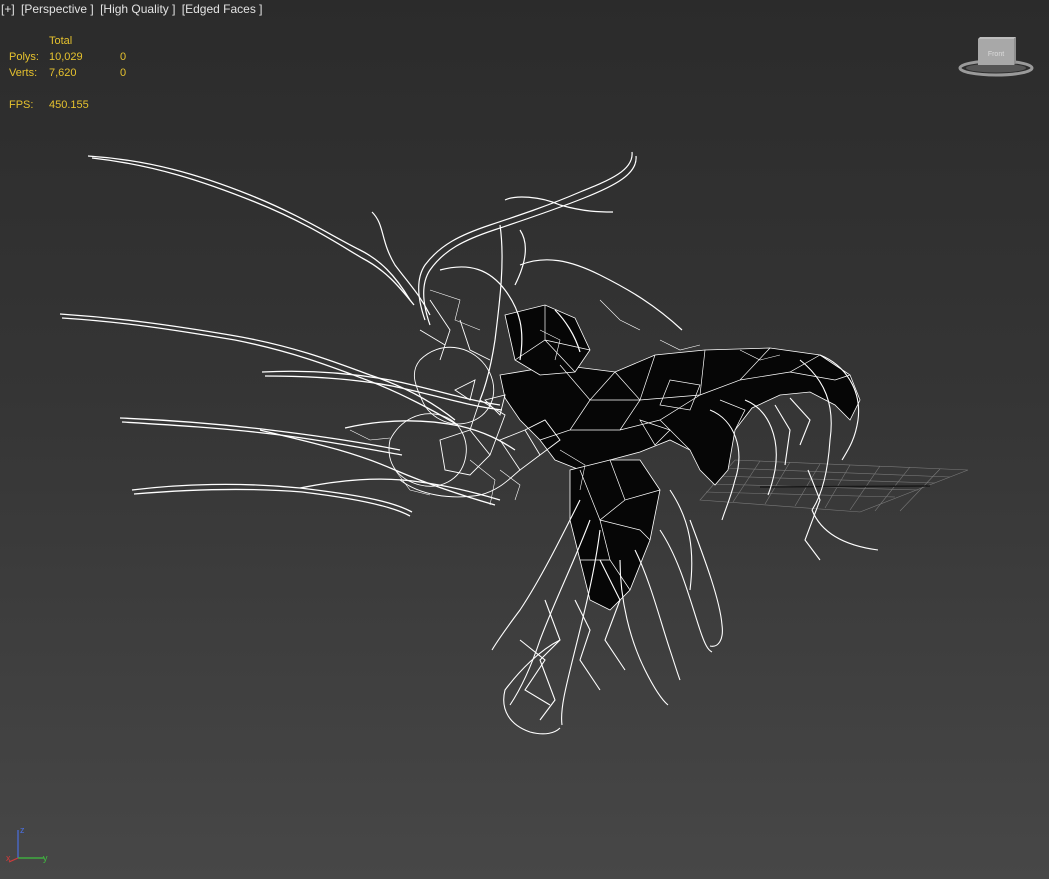  Describe the element at coordinates (834, 486) in the screenshot. I see `home-grid` at that location.